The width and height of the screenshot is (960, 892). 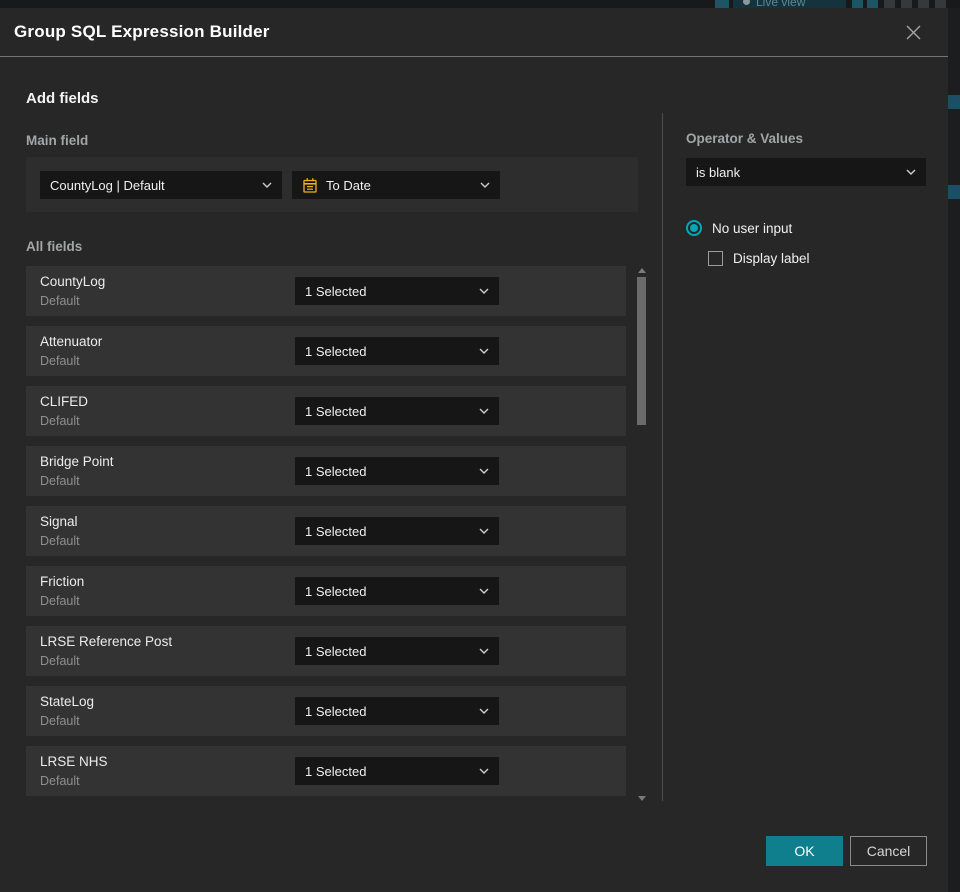 What do you see at coordinates (142, 31) in the screenshot?
I see `dialog-title: Group SQL Expression Builder` at bounding box center [142, 31].